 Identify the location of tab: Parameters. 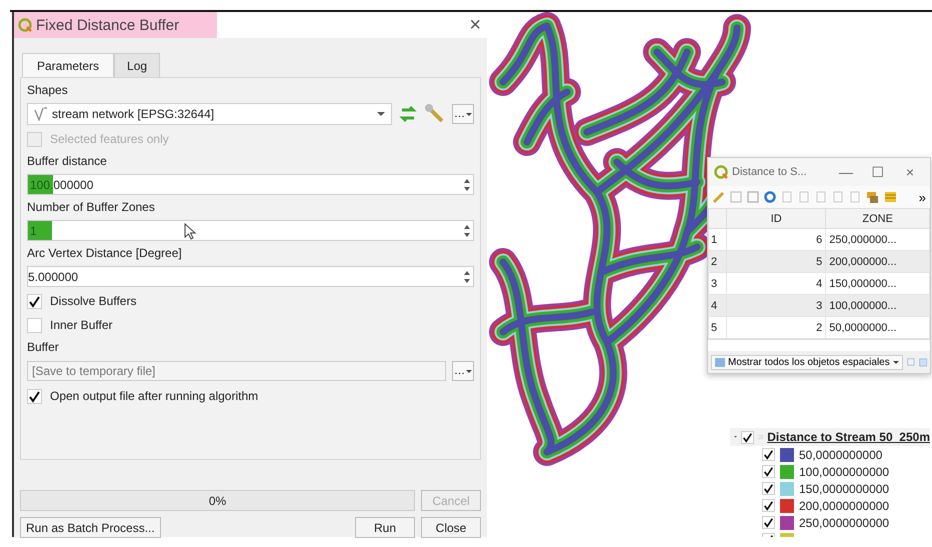
(68, 65).